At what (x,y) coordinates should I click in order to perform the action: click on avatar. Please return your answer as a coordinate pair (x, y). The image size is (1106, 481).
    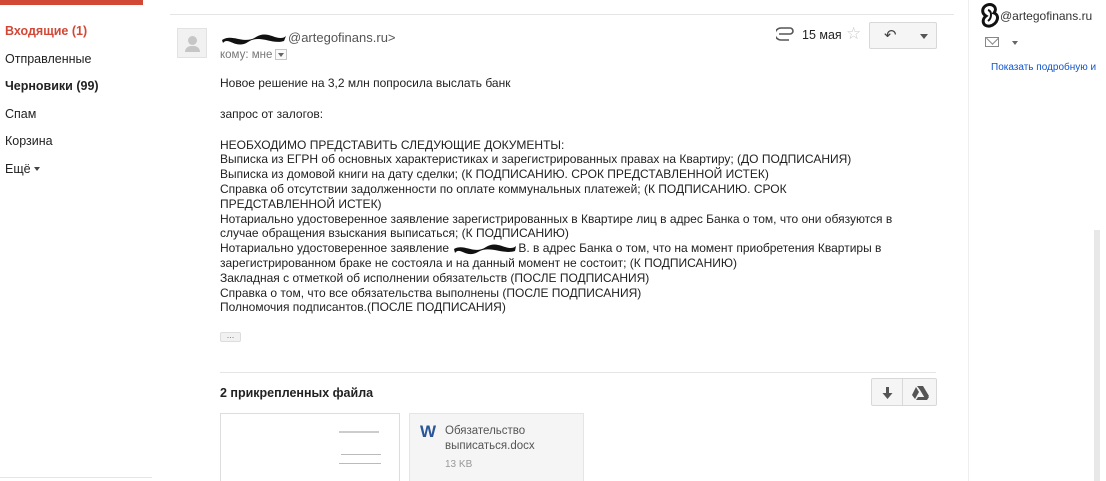
    Looking at the image, I should click on (192, 43).